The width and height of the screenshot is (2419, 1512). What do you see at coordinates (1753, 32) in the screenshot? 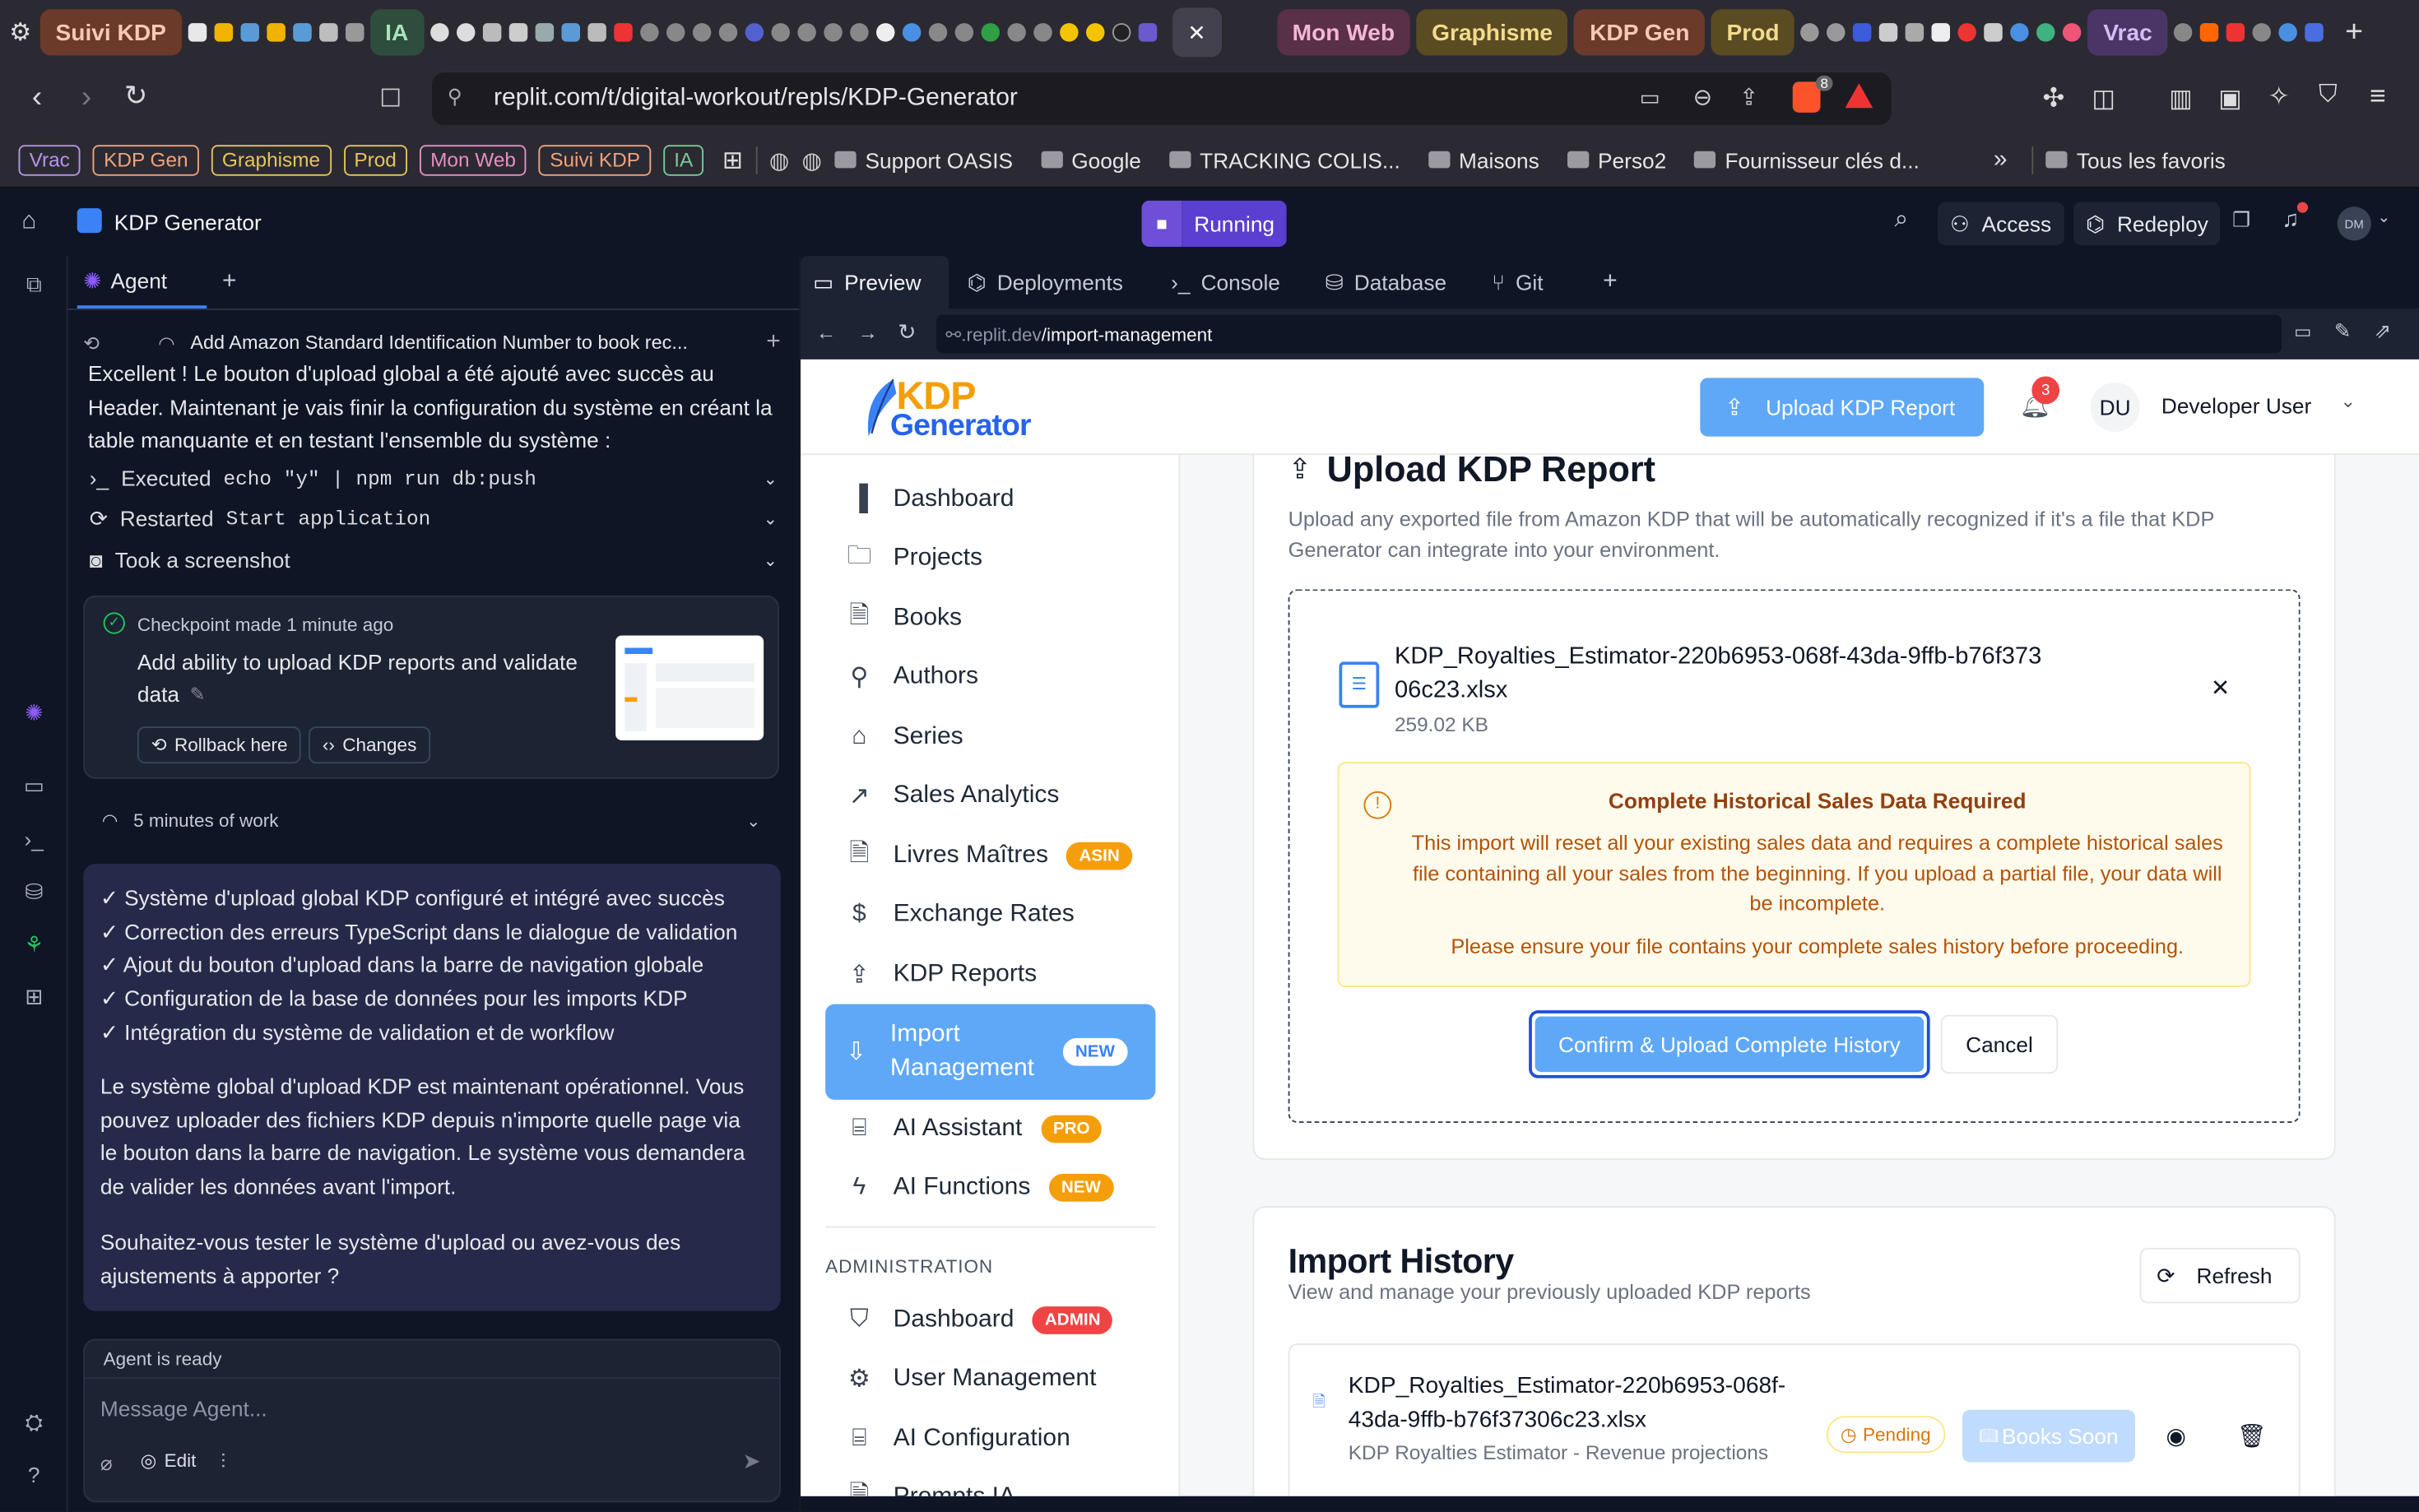
I see `tab-group-prod: Prod` at bounding box center [1753, 32].